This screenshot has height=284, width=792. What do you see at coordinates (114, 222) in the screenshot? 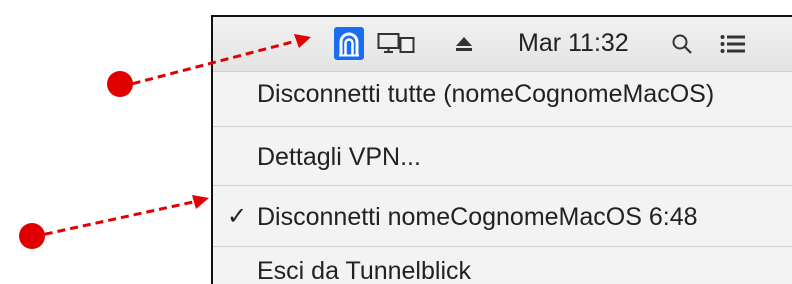
I see `annotation-pointer-to-menu-item` at bounding box center [114, 222].